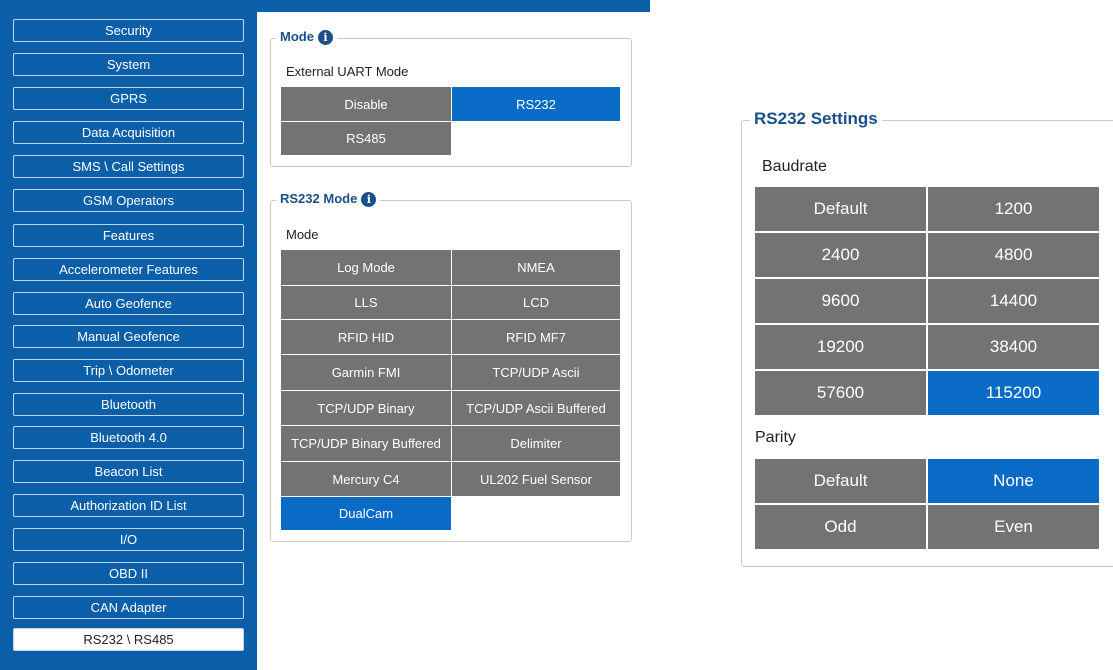 The image size is (1113, 670). Describe the element at coordinates (841, 348) in the screenshot. I see `baudrate-option-19200: 19200` at that location.